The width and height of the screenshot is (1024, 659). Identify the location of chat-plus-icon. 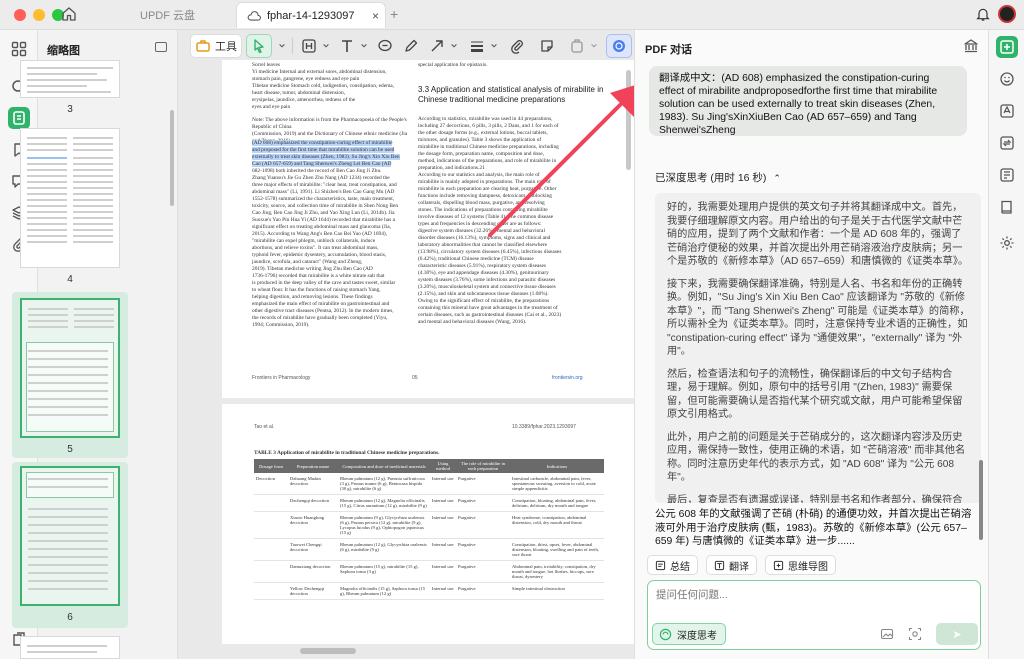
(1007, 47).